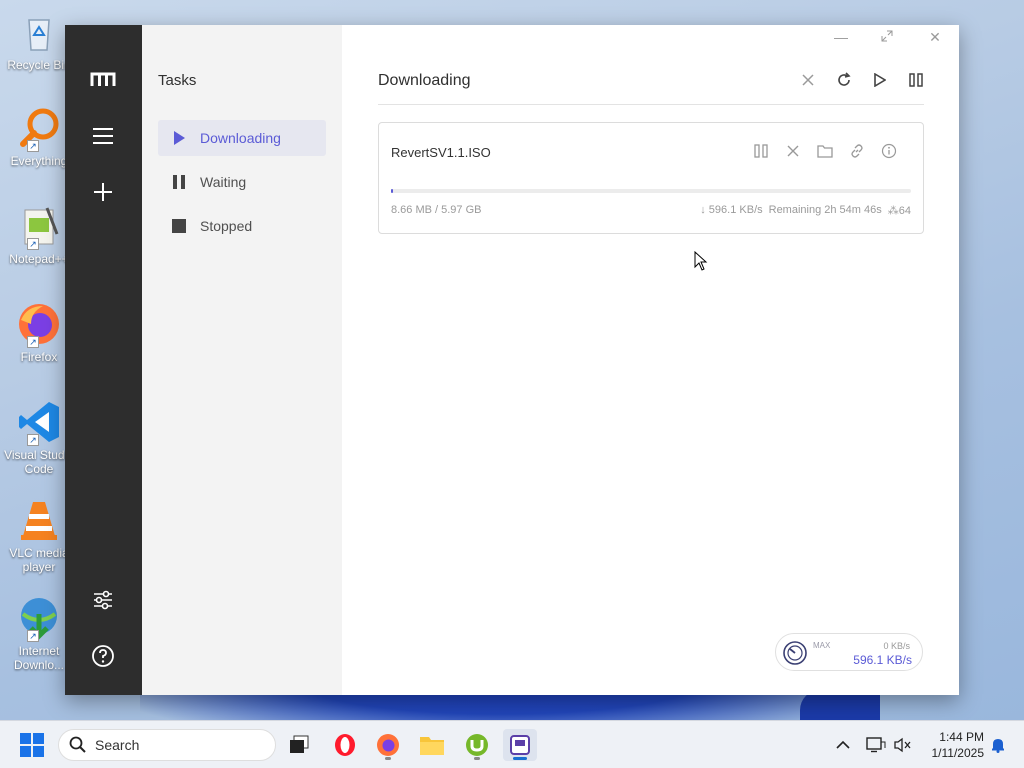  What do you see at coordinates (117, 745) in the screenshot?
I see `search-placeholder: Search` at bounding box center [117, 745].